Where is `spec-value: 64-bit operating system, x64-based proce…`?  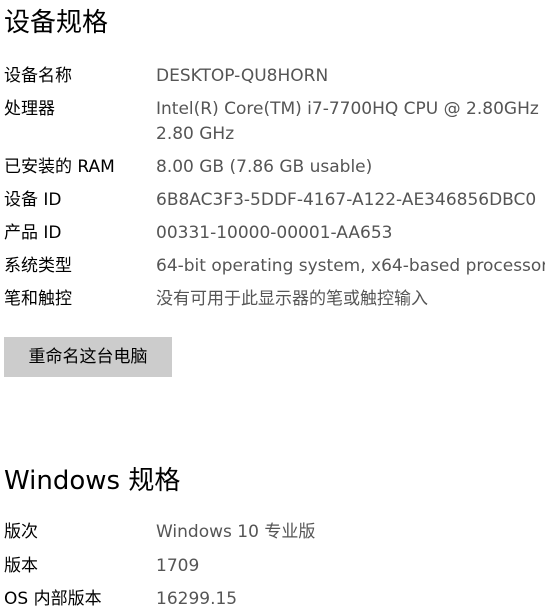 spec-value: 64-bit operating system, x64-based proce… is located at coordinates (350, 266).